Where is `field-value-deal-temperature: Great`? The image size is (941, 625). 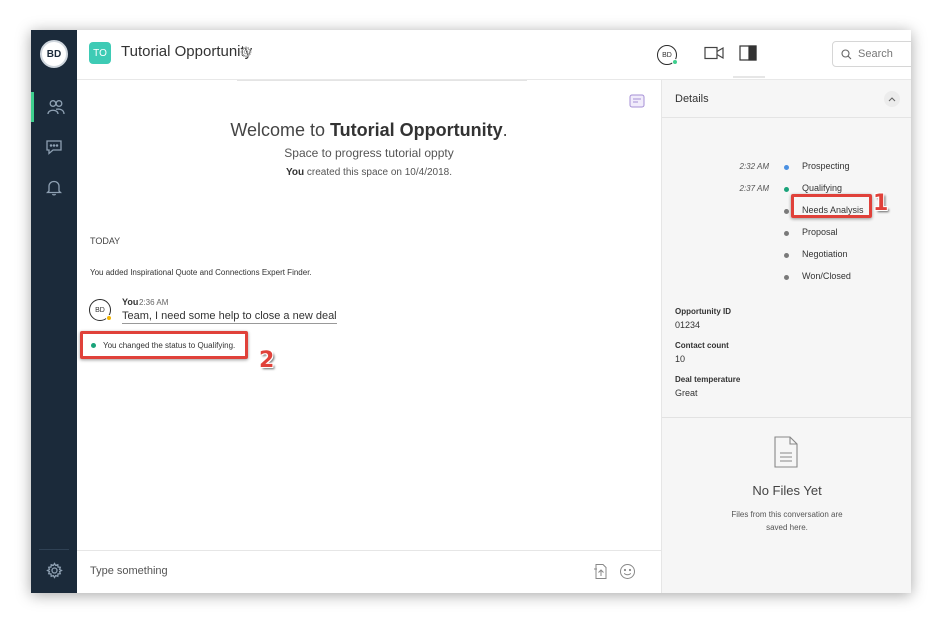
field-value-deal-temperature: Great is located at coordinates (686, 393).